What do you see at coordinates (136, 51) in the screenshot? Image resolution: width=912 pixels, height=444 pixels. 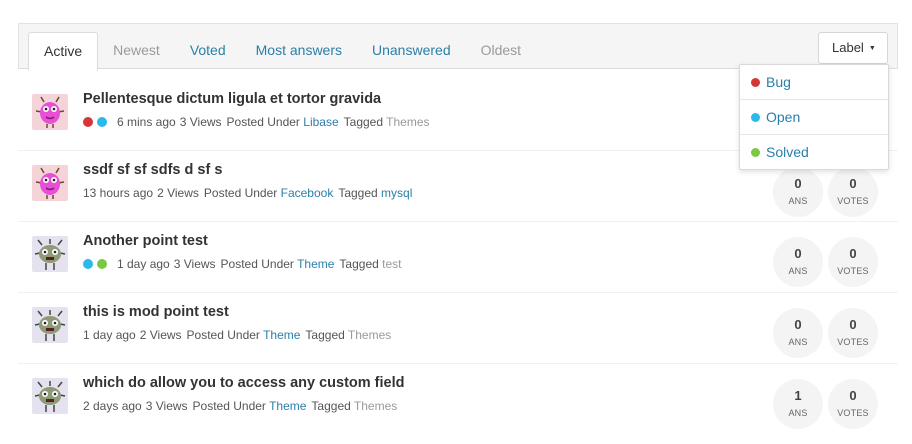 I see `tab-newest: Newest` at bounding box center [136, 51].